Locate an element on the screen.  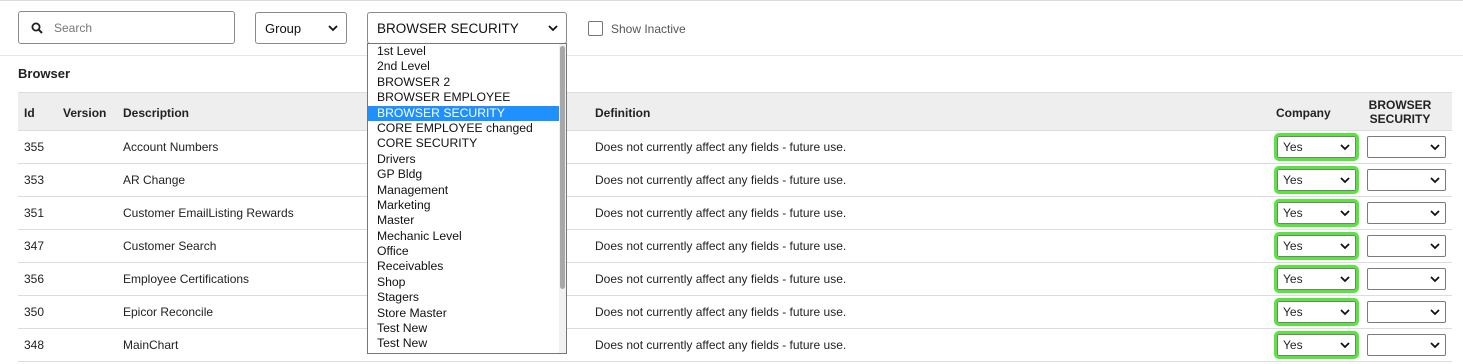
dropdown-option: 1st Level is located at coordinates (464, 51).